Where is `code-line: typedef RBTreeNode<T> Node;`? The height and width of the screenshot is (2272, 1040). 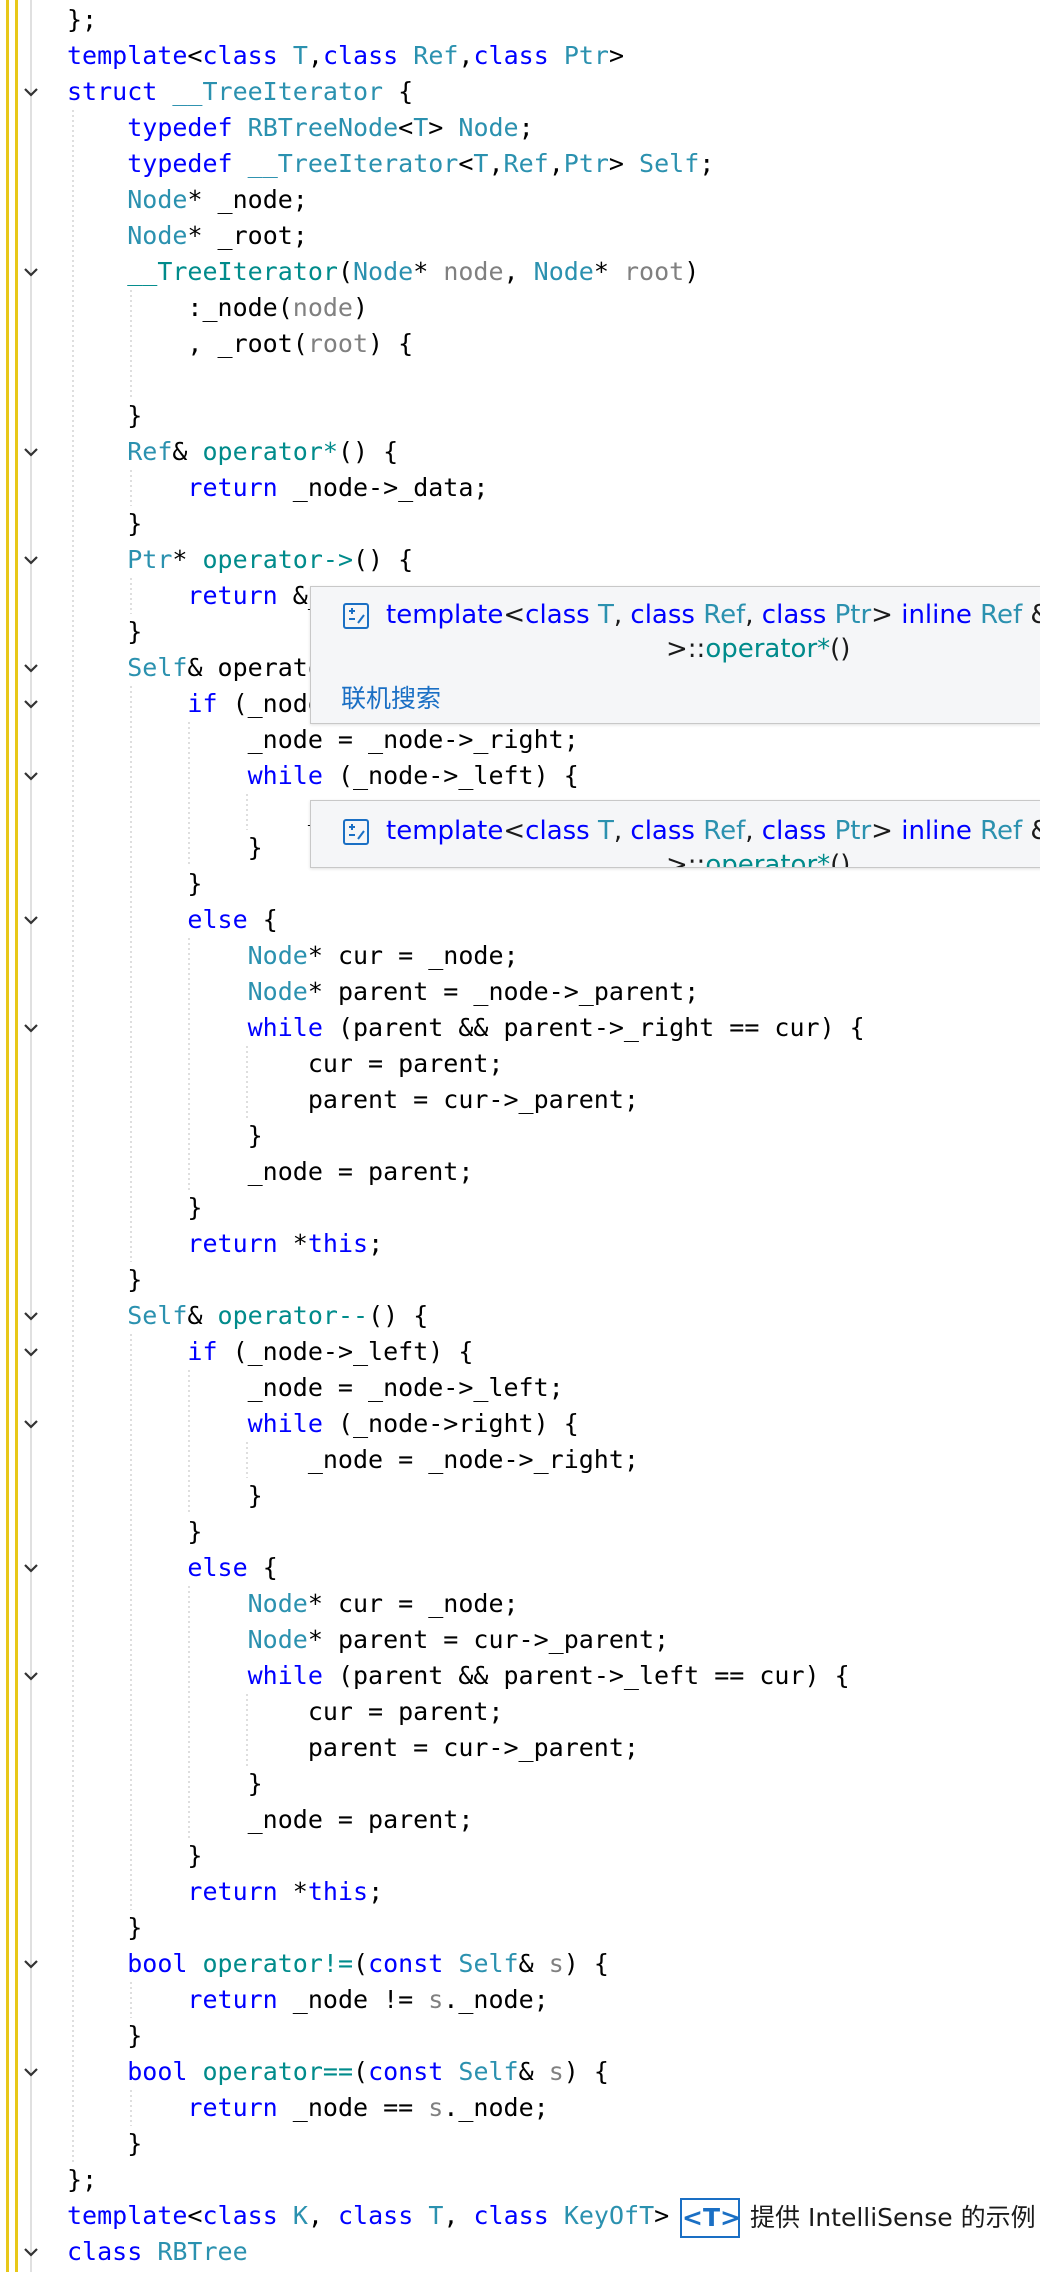
code-line: typedef RBTreeNode<T> Node; is located at coordinates (520, 128).